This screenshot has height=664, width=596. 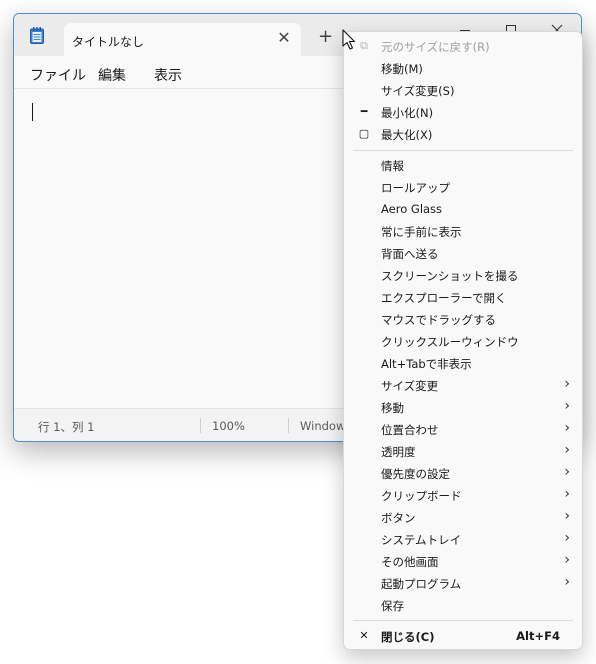 I want to click on tab-untitled: タイトルなし ✕, so click(x=182, y=39).